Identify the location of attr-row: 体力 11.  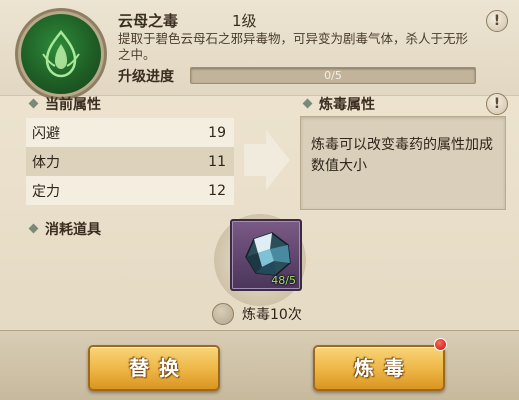
(130, 161).